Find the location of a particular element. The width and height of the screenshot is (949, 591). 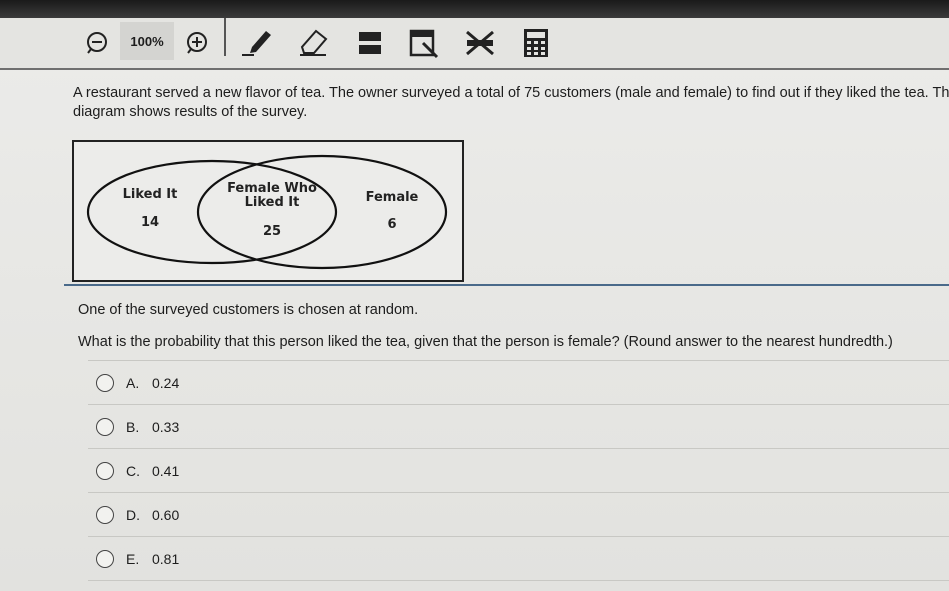

calculator-icon is located at coordinates (536, 43).